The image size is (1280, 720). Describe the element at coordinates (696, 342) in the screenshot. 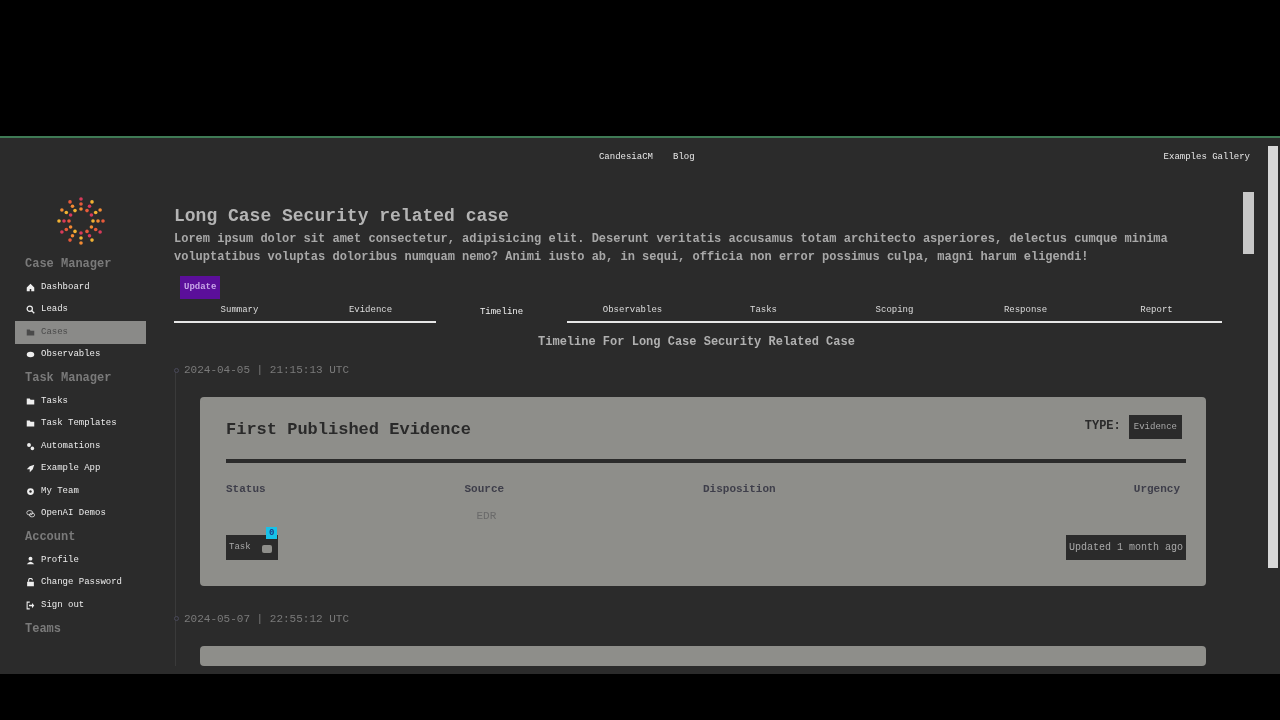

I see `timeline-heading: Timeline For Long Case Security Related Case` at that location.